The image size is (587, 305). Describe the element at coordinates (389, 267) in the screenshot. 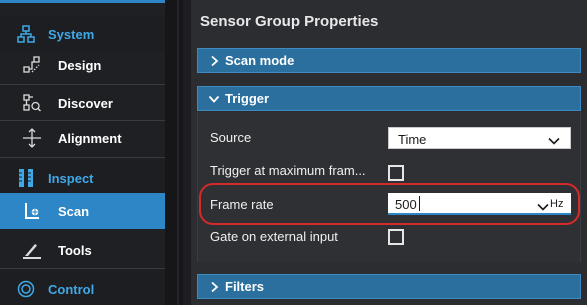

I see `section-spacer` at that location.